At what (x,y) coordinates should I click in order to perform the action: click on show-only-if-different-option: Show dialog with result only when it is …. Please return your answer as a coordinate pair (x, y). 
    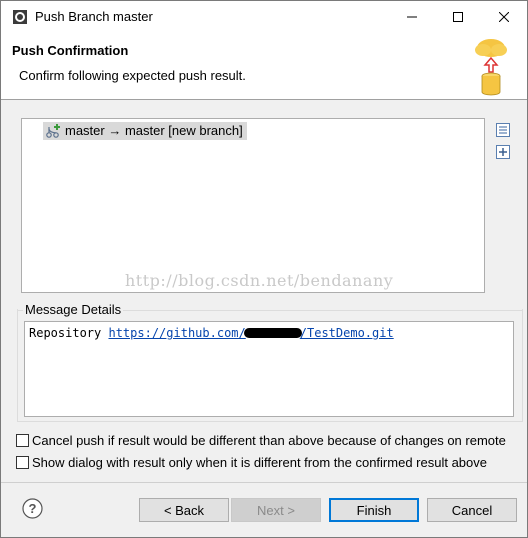
    Looking at the image, I should click on (251, 462).